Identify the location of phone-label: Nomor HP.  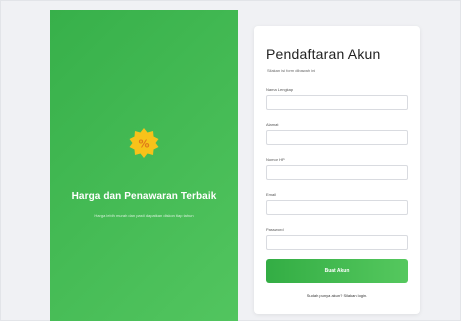
(275, 159).